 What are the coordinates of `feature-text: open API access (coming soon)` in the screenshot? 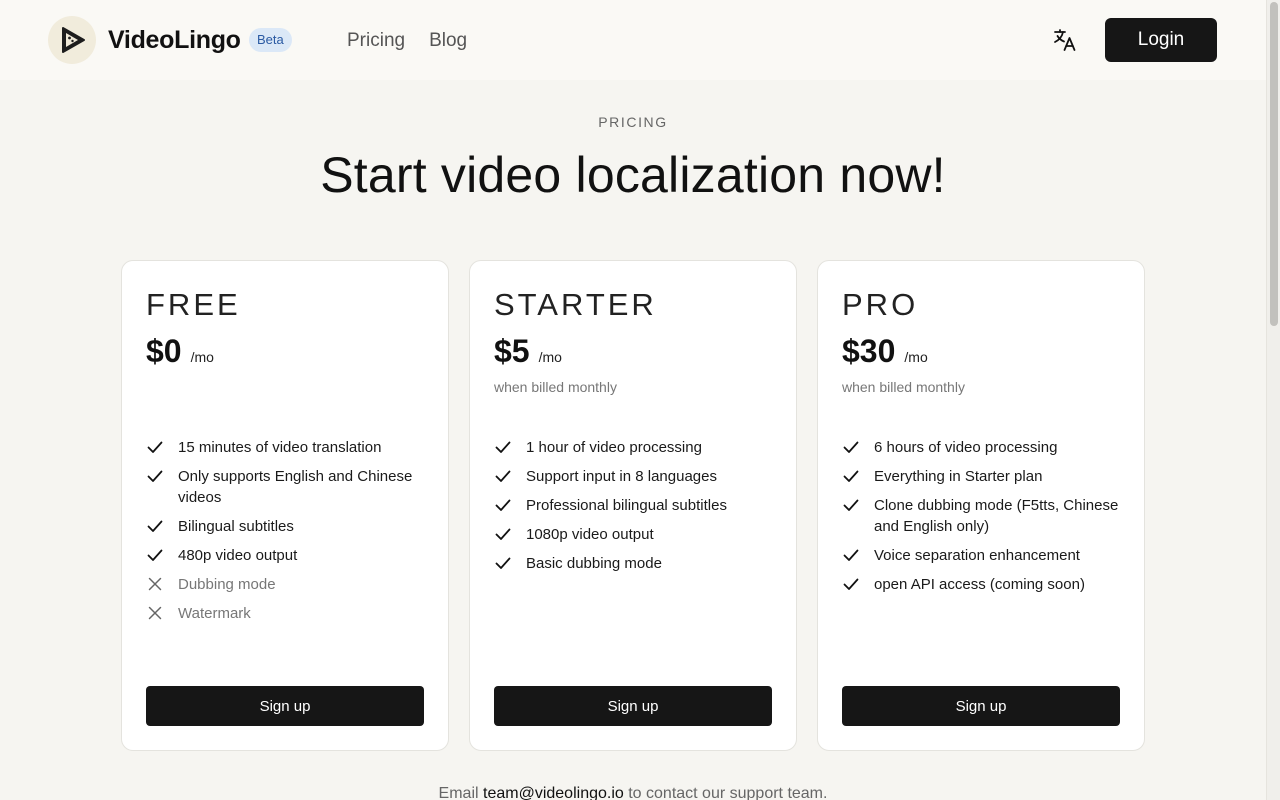 It's located at (979, 584).